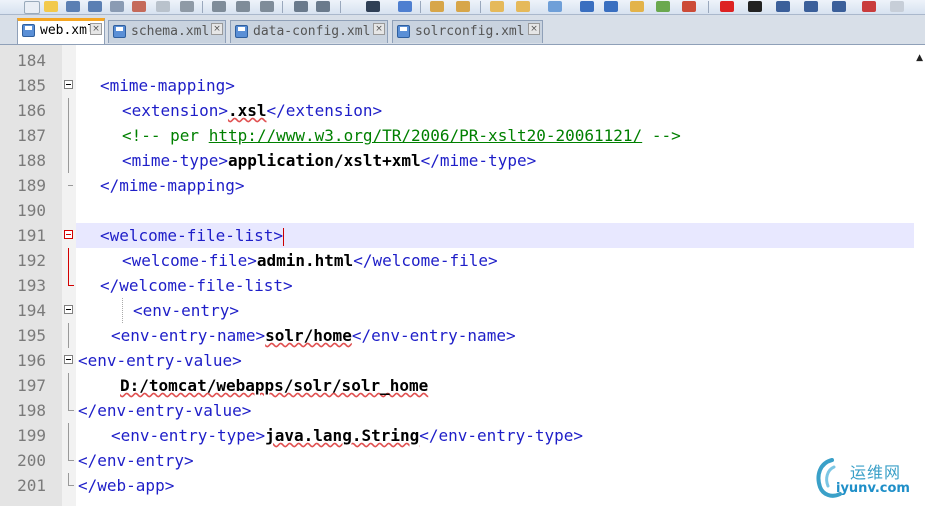 The height and width of the screenshot is (506, 925). Describe the element at coordinates (323, 6) in the screenshot. I see `redo-icon` at that location.